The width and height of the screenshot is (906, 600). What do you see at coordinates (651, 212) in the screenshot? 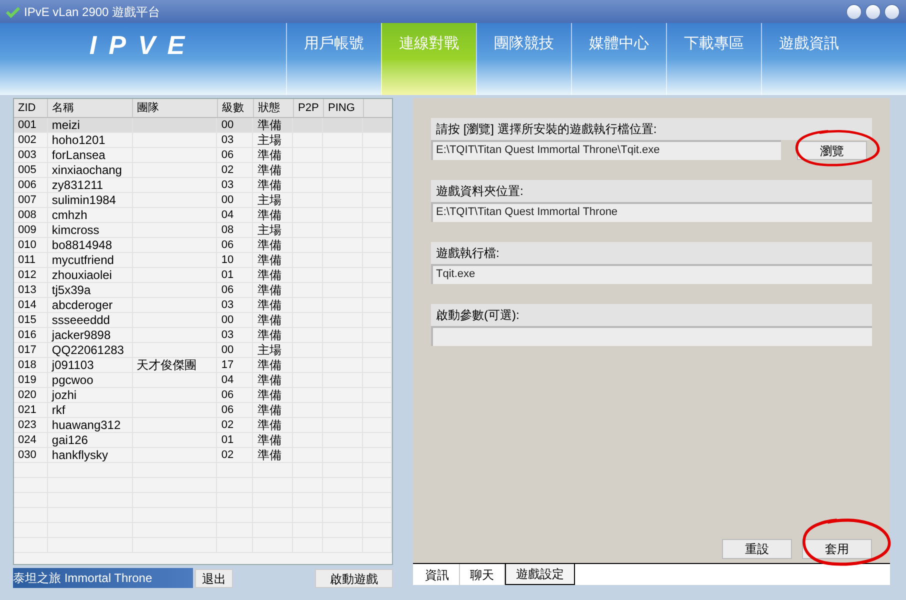
I see `folder-path-field: E:\TQIT\Titan Quest Immortal Throne` at bounding box center [651, 212].